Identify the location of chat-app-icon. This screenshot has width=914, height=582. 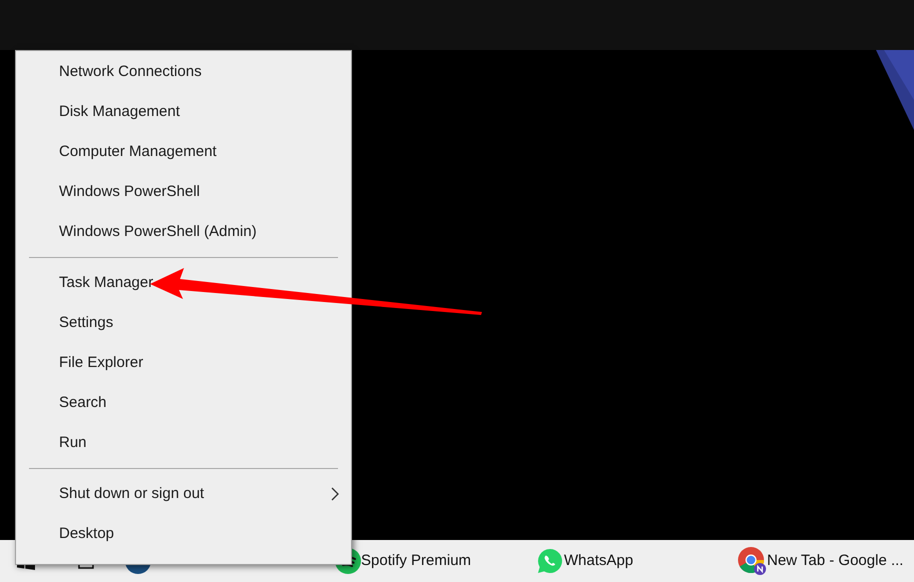
(550, 561).